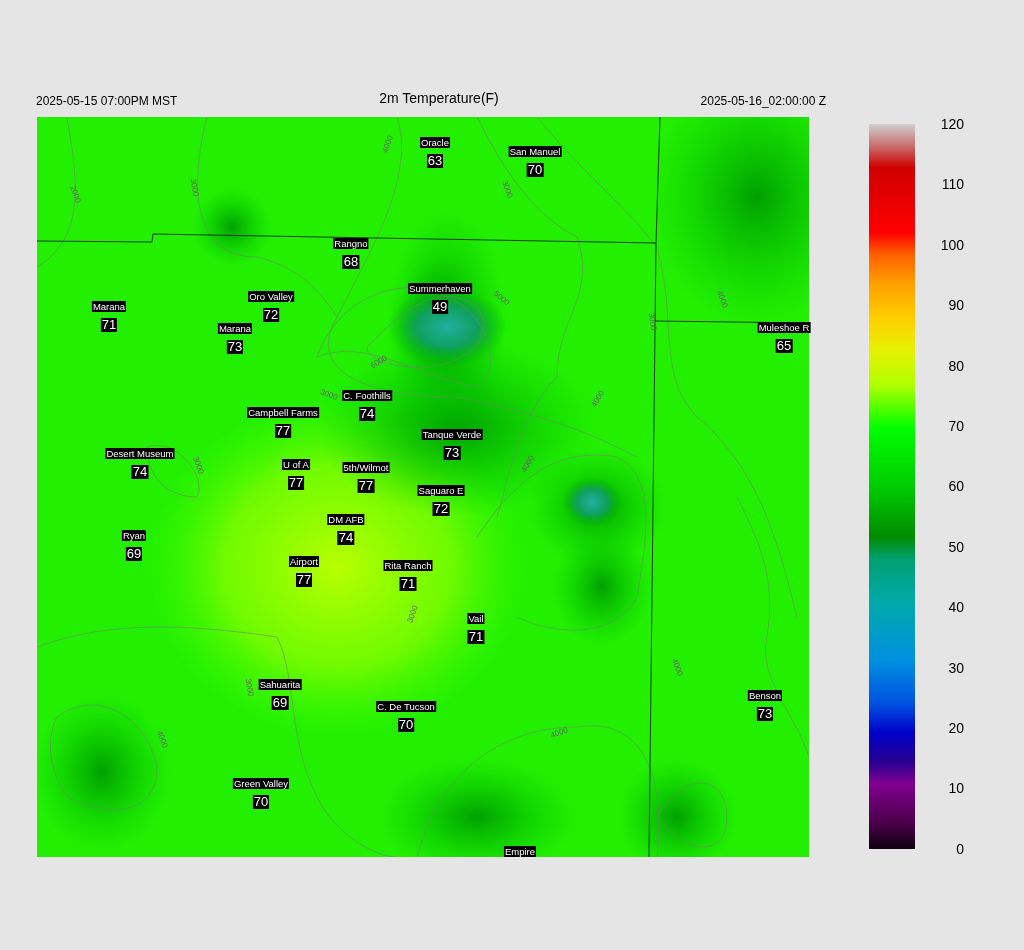 The image size is (1024, 950). Describe the element at coordinates (952, 184) in the screenshot. I see `scale-tick-label: 110` at that location.